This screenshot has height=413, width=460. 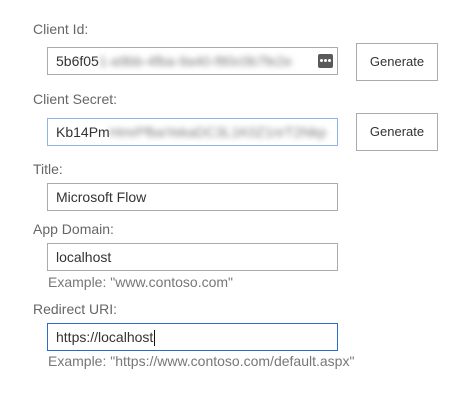 What do you see at coordinates (195, 61) in the screenshot?
I see `client-id-value-obscured: 1-a9bb-4fba-9a40-f80c0b7fe2e` at bounding box center [195, 61].